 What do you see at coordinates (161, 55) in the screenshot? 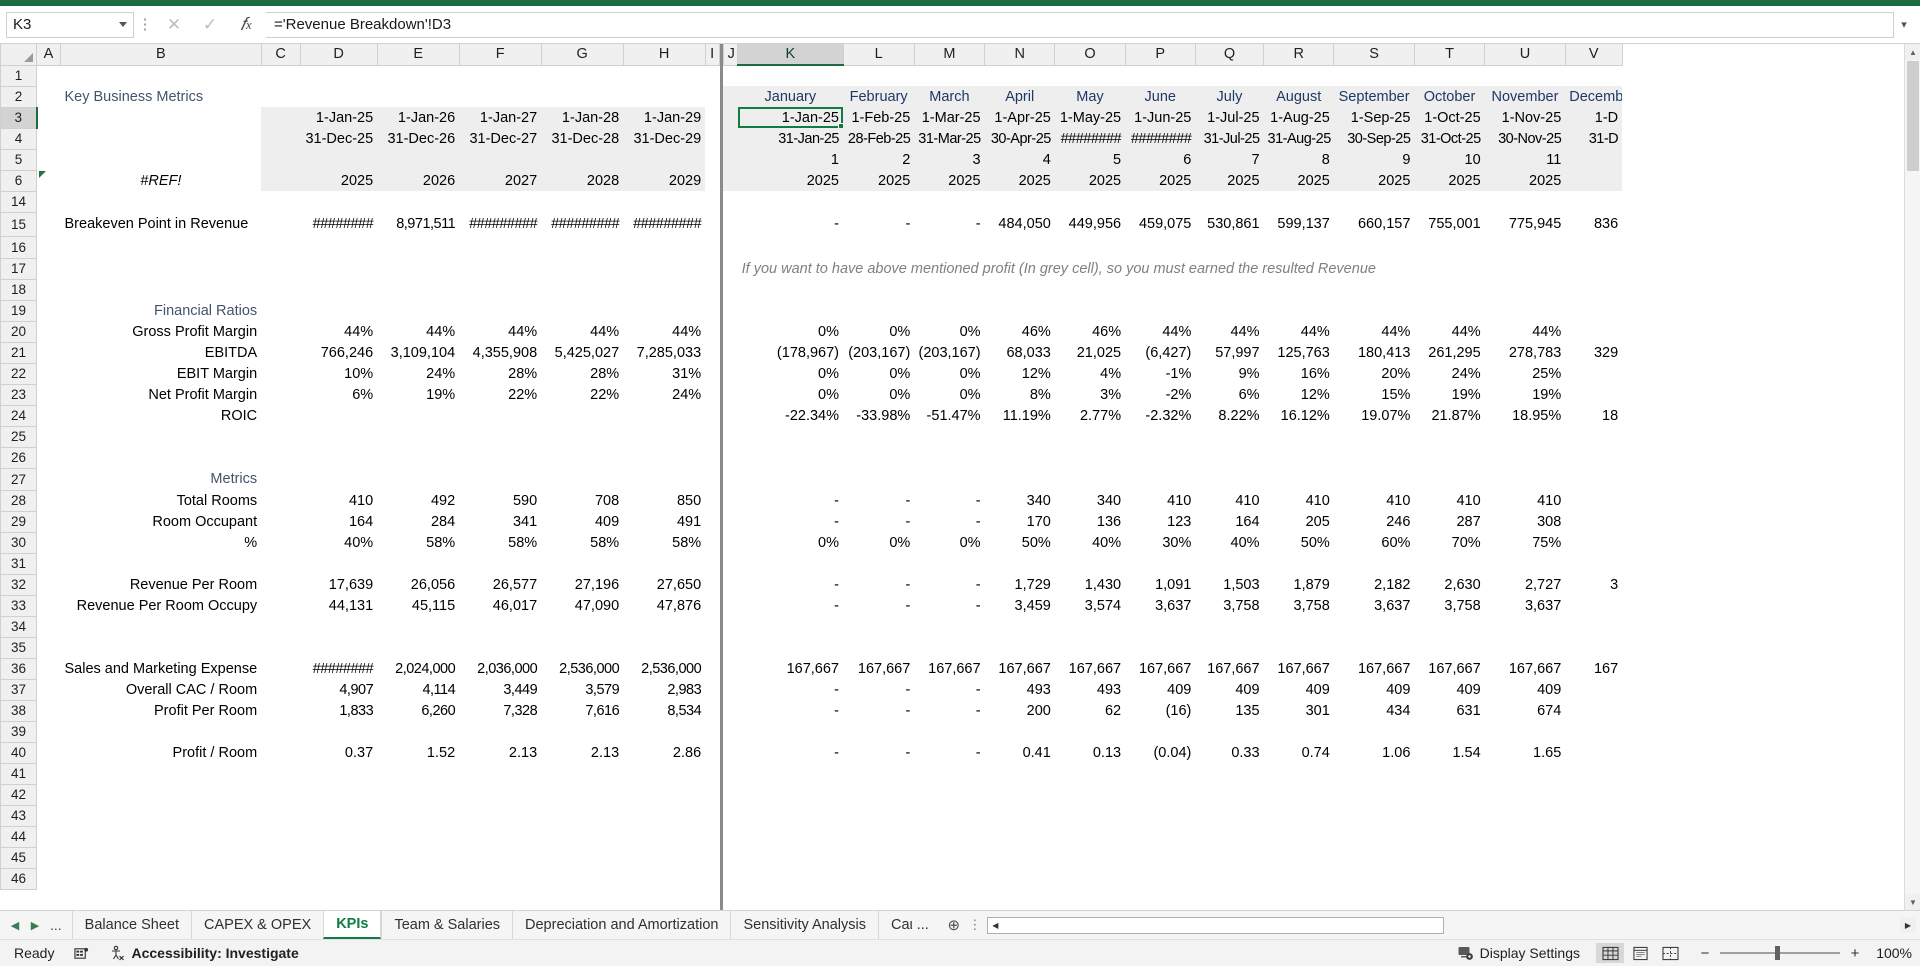
I see `column-header-B: B` at bounding box center [161, 55].